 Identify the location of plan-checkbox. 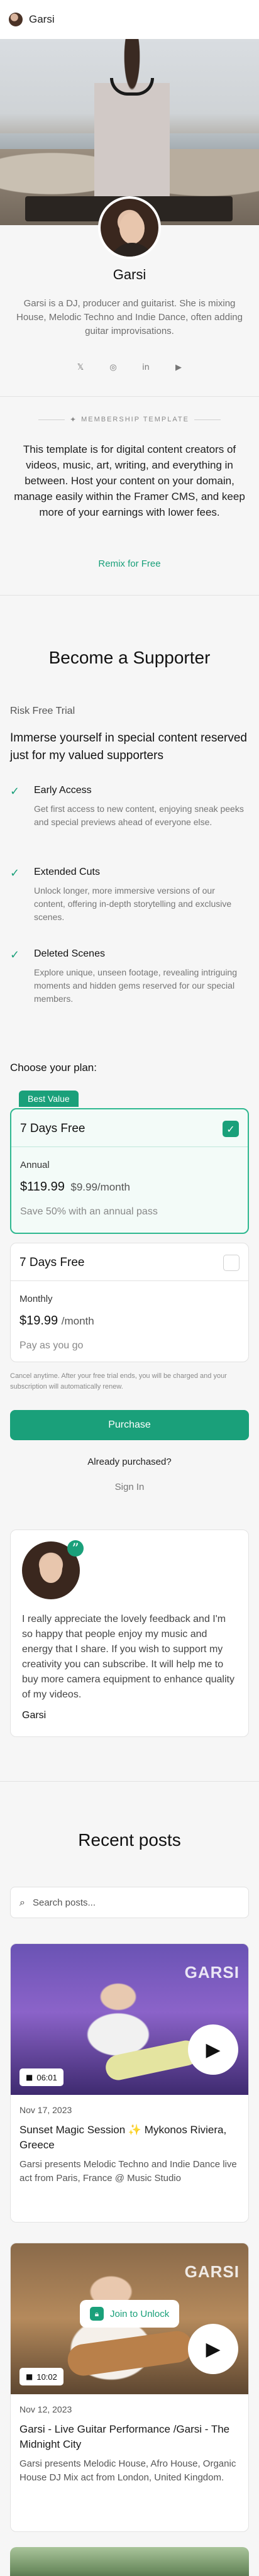
(231, 1263).